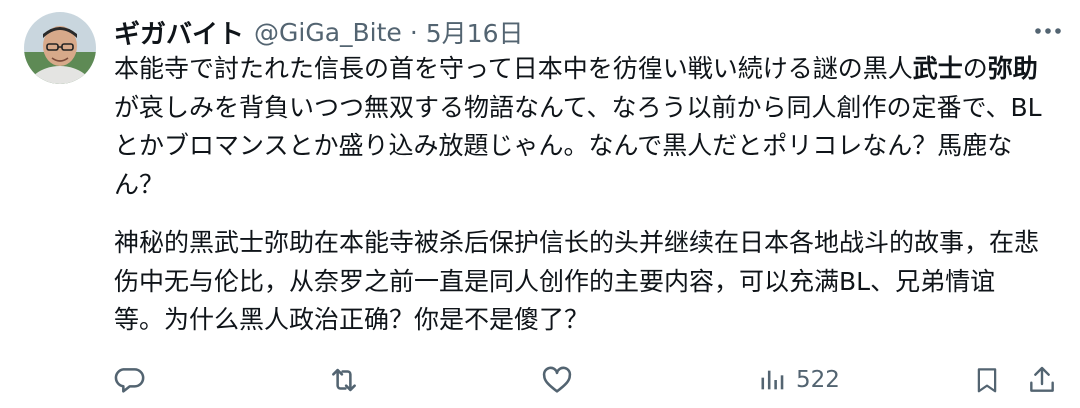 Image resolution: width=1080 pixels, height=408 pixels. I want to click on views-button: 522, so click(799, 380).